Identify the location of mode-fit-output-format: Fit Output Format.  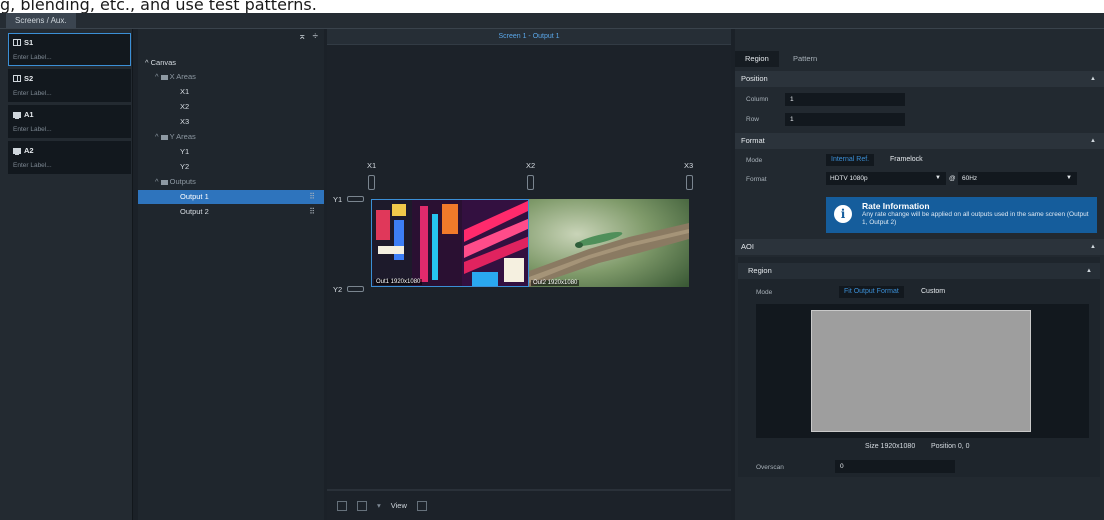
(871, 292).